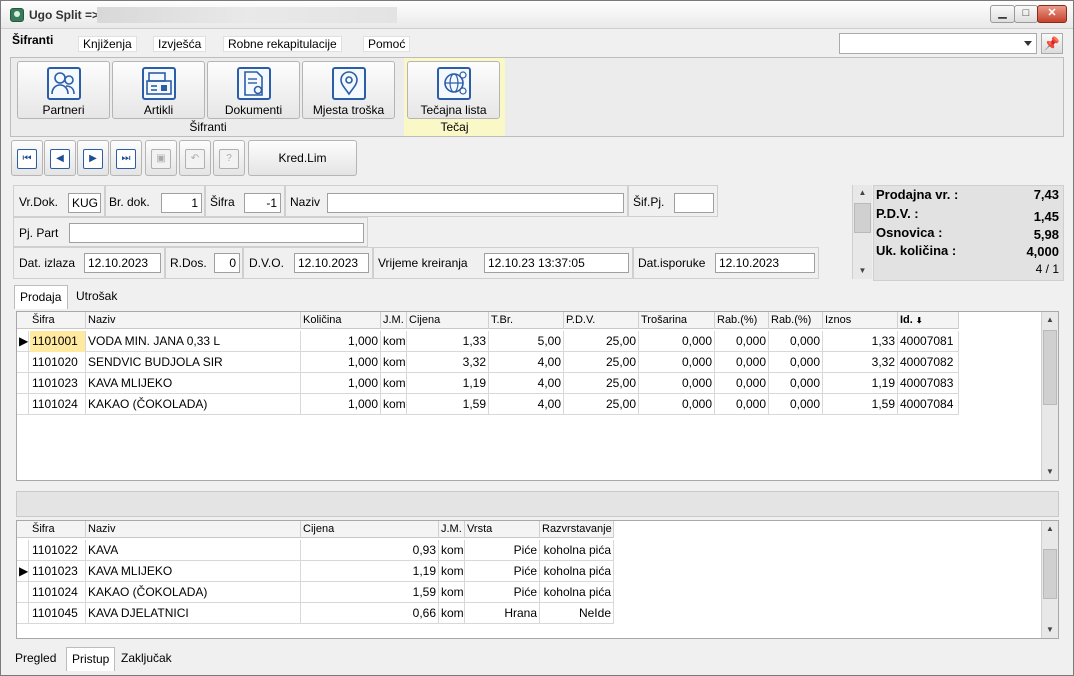  I want to click on cell: KAVA, so click(193, 550).